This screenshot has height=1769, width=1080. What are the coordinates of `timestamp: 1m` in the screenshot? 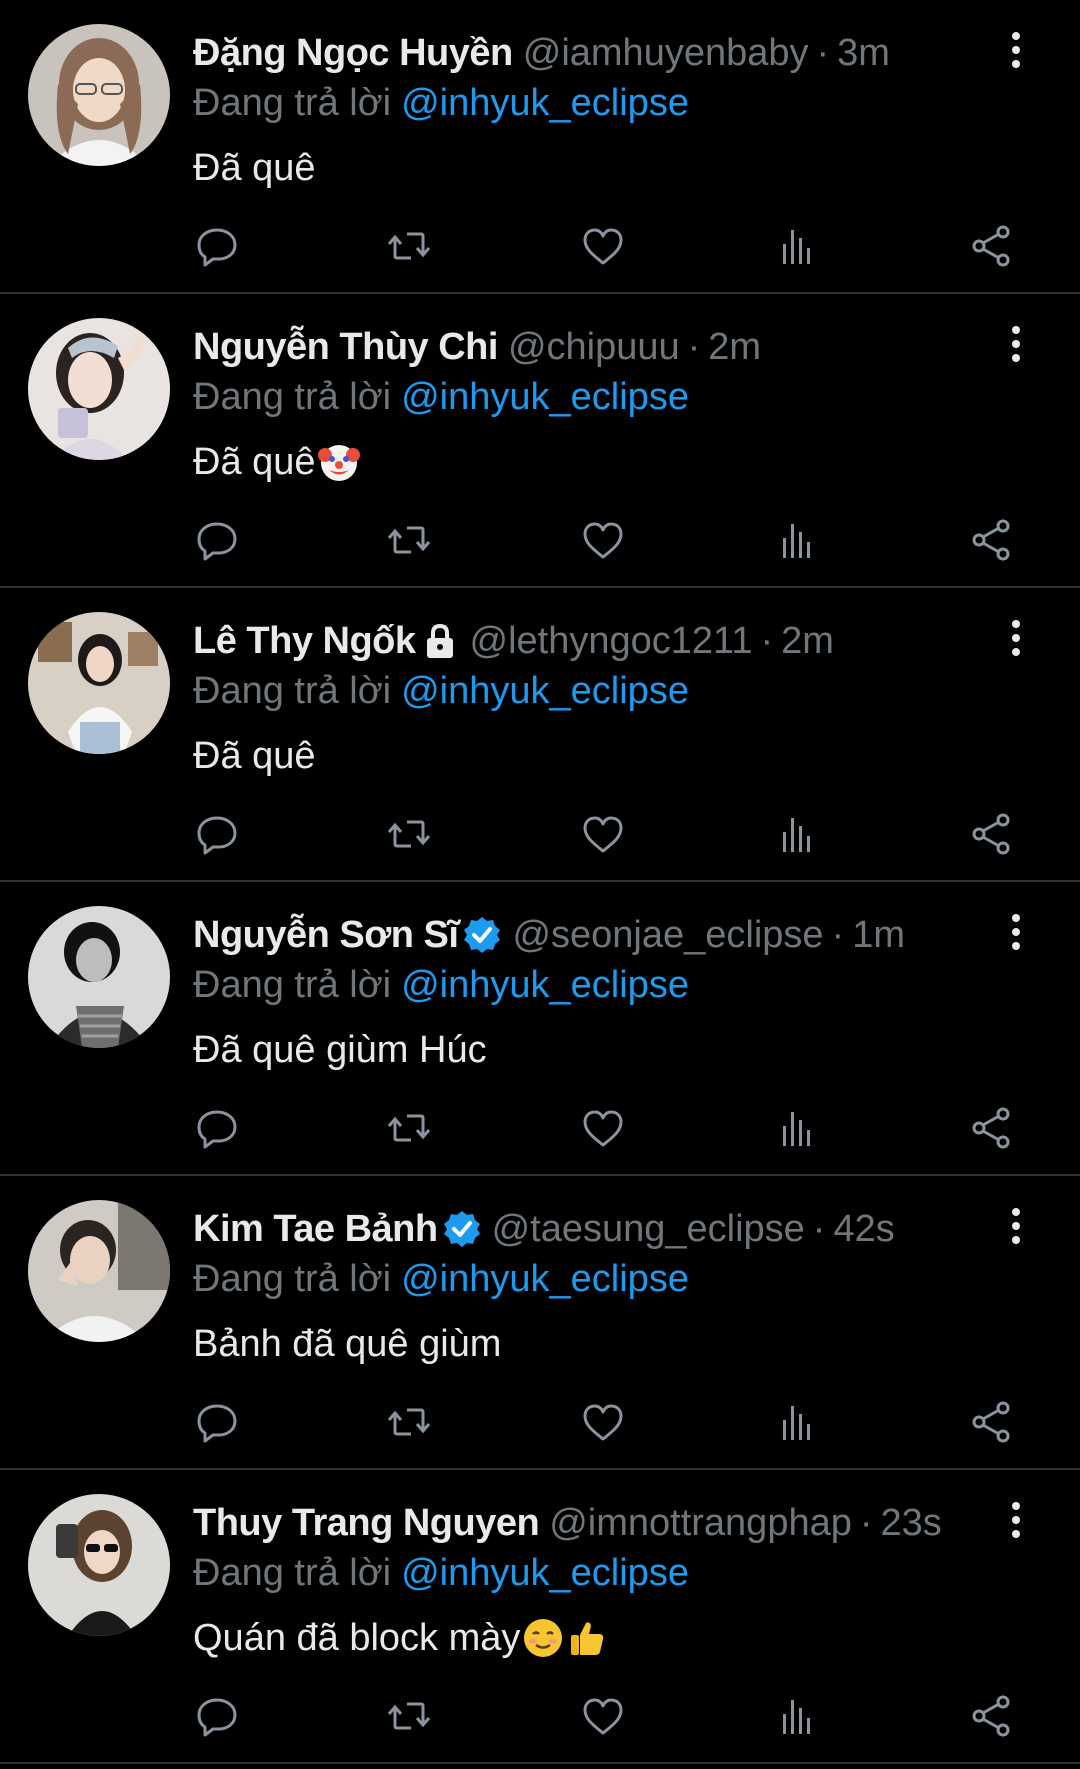 It's located at (878, 935).